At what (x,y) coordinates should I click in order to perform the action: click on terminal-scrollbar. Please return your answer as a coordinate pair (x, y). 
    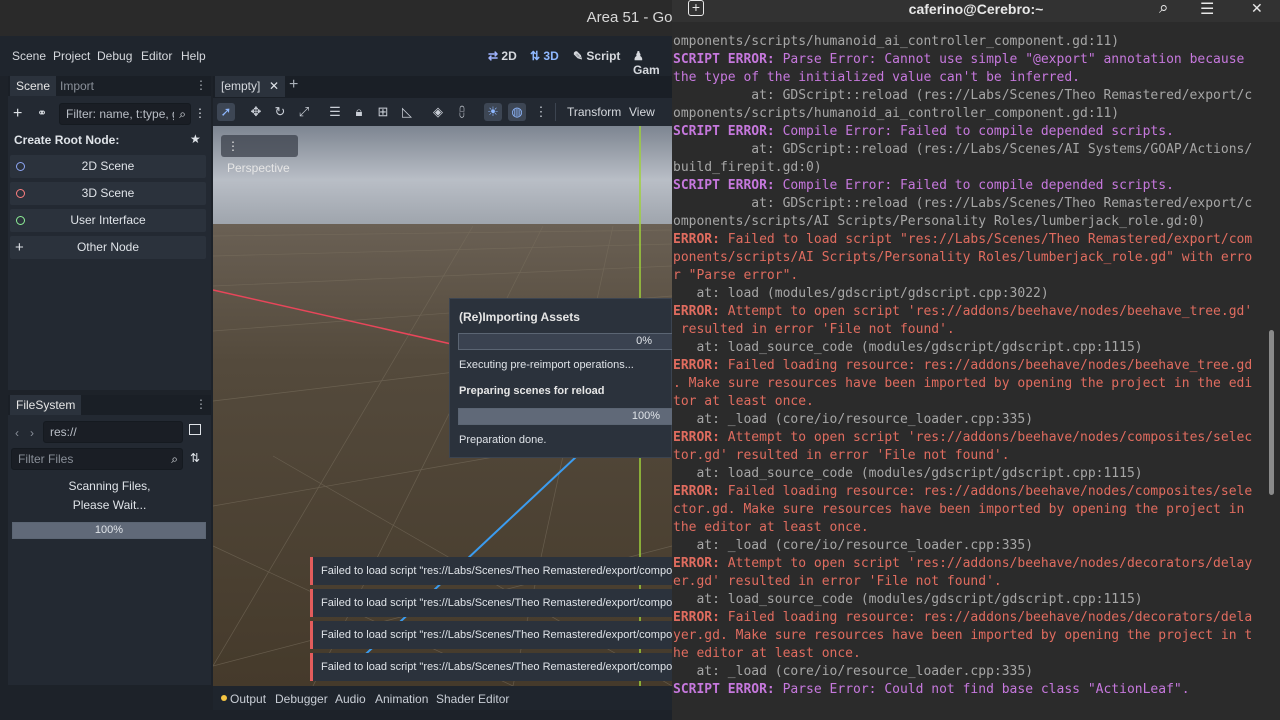
    Looking at the image, I should click on (1271, 412).